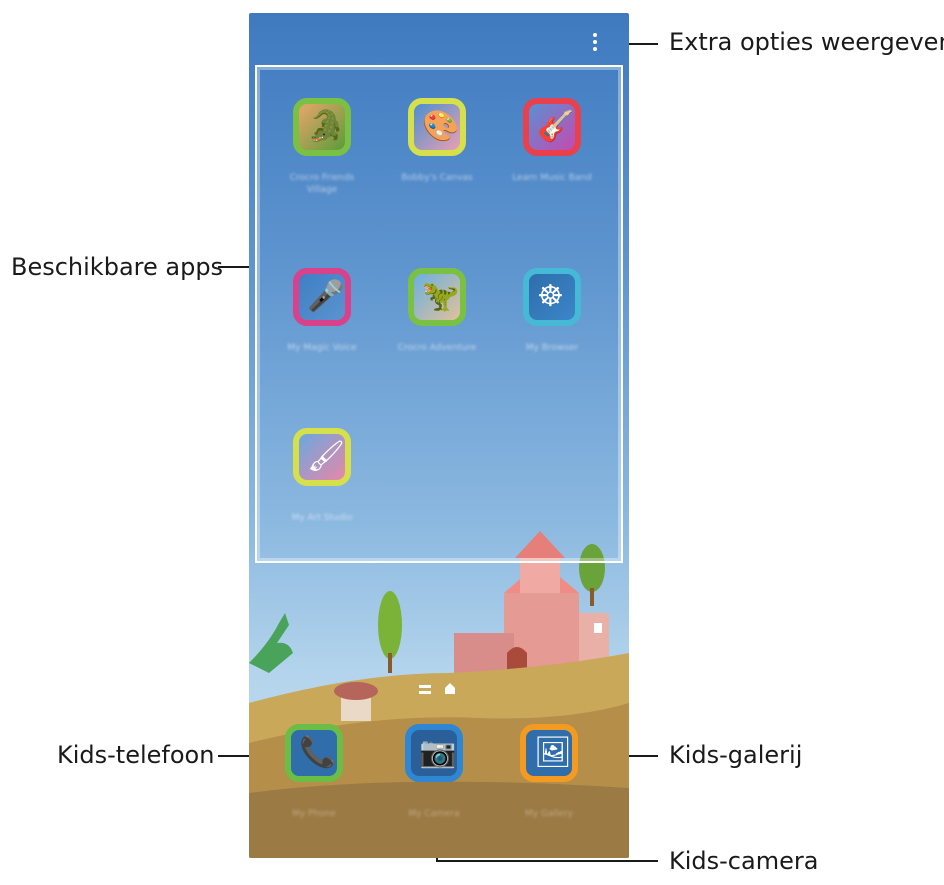 The image size is (944, 885). What do you see at coordinates (552, 178) in the screenshot?
I see `app-label: Learn Music Band` at bounding box center [552, 178].